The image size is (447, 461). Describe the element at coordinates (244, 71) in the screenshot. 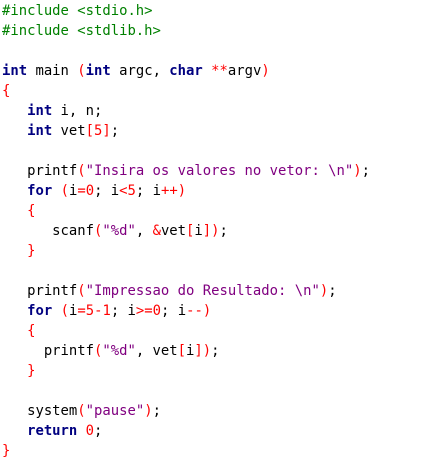

I see `code-token-plain: argv` at that location.